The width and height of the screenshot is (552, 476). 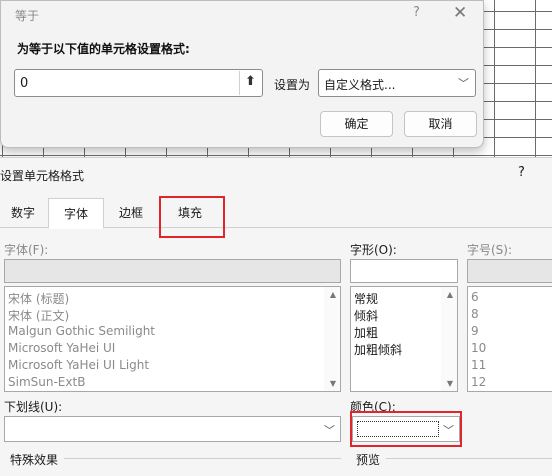 What do you see at coordinates (332, 339) in the screenshot?
I see `font-list-scrollbar: ▲ ▼` at bounding box center [332, 339].